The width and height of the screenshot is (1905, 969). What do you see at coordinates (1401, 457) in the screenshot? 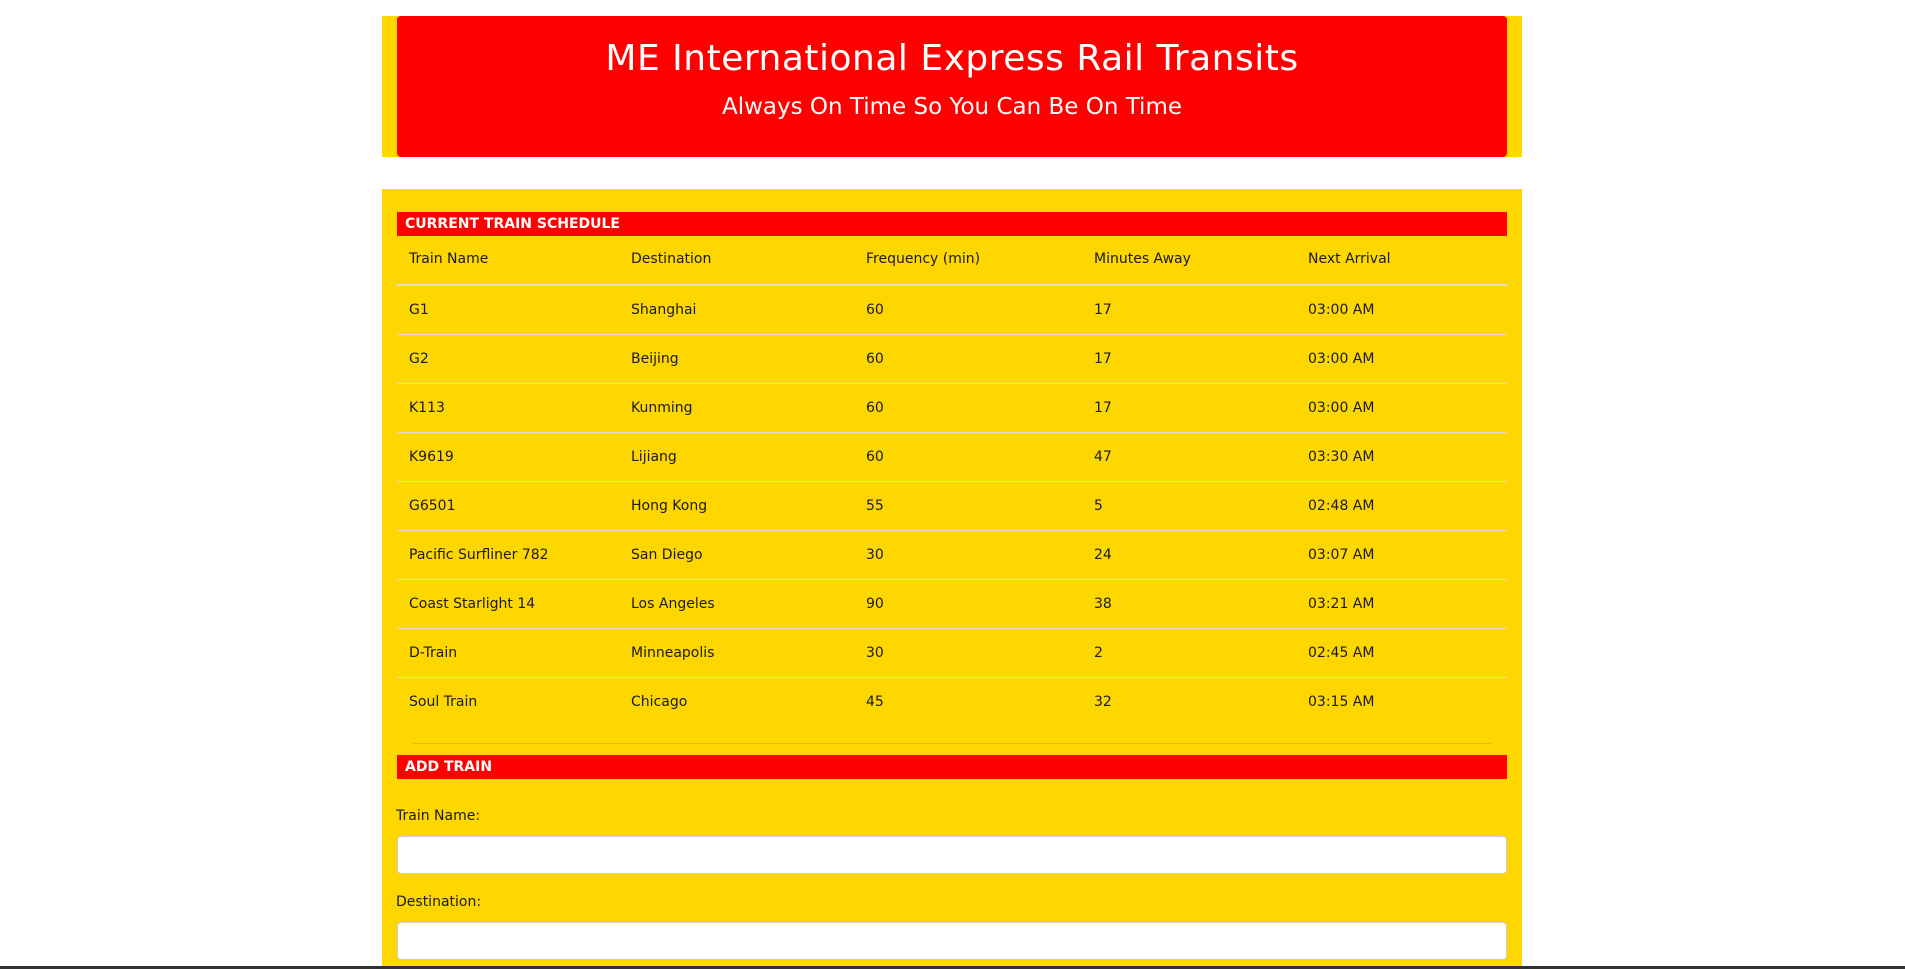
I see `cell-next-arrival: 03:30 AM` at bounding box center [1401, 457].